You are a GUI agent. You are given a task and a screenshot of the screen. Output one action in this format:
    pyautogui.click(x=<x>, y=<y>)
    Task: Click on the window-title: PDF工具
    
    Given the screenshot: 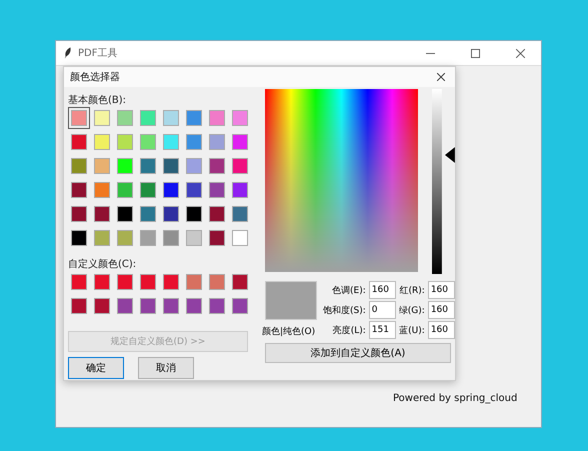 What is the action you would take?
    pyautogui.click(x=98, y=53)
    